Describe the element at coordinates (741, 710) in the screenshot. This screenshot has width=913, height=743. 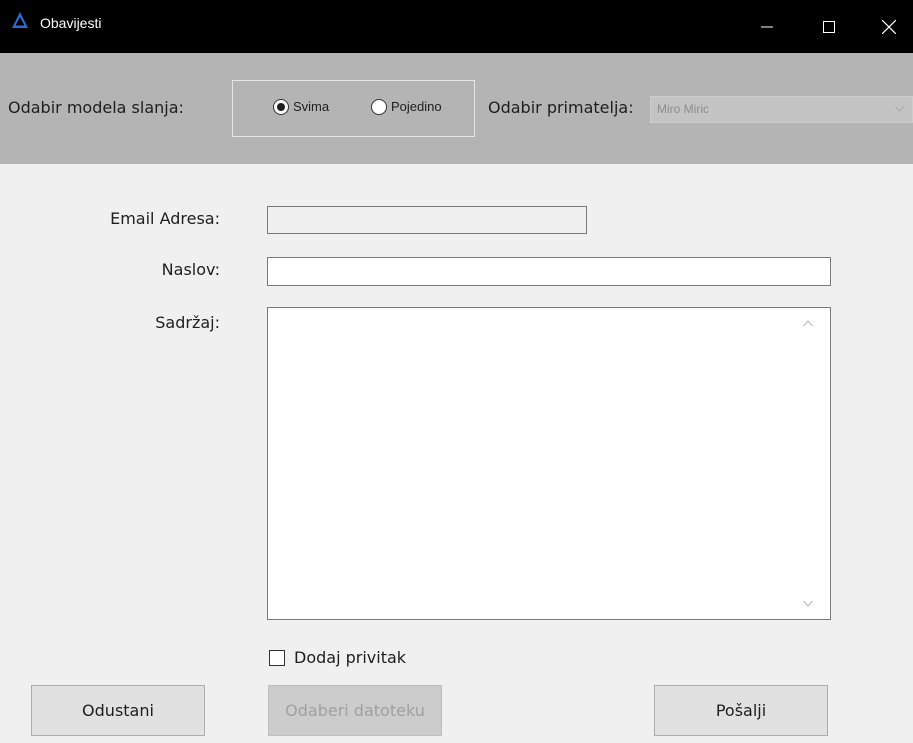
I see `send-button: Pošalji` at that location.